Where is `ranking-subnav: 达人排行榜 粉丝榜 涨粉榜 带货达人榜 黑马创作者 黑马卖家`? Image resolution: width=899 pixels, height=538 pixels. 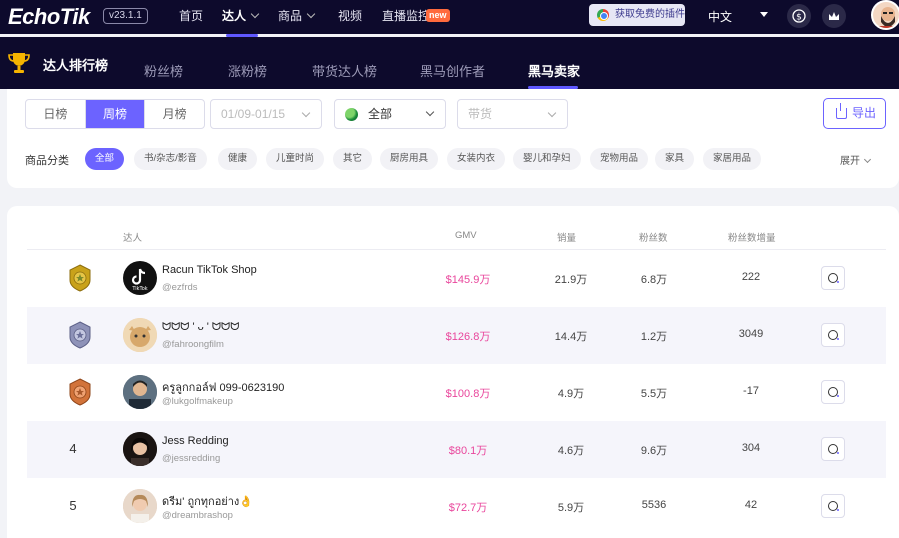
ranking-subnav: 达人排行榜 粉丝榜 涨粉榜 带货达人榜 黑马创作者 黑马卖家 is located at coordinates (449, 63).